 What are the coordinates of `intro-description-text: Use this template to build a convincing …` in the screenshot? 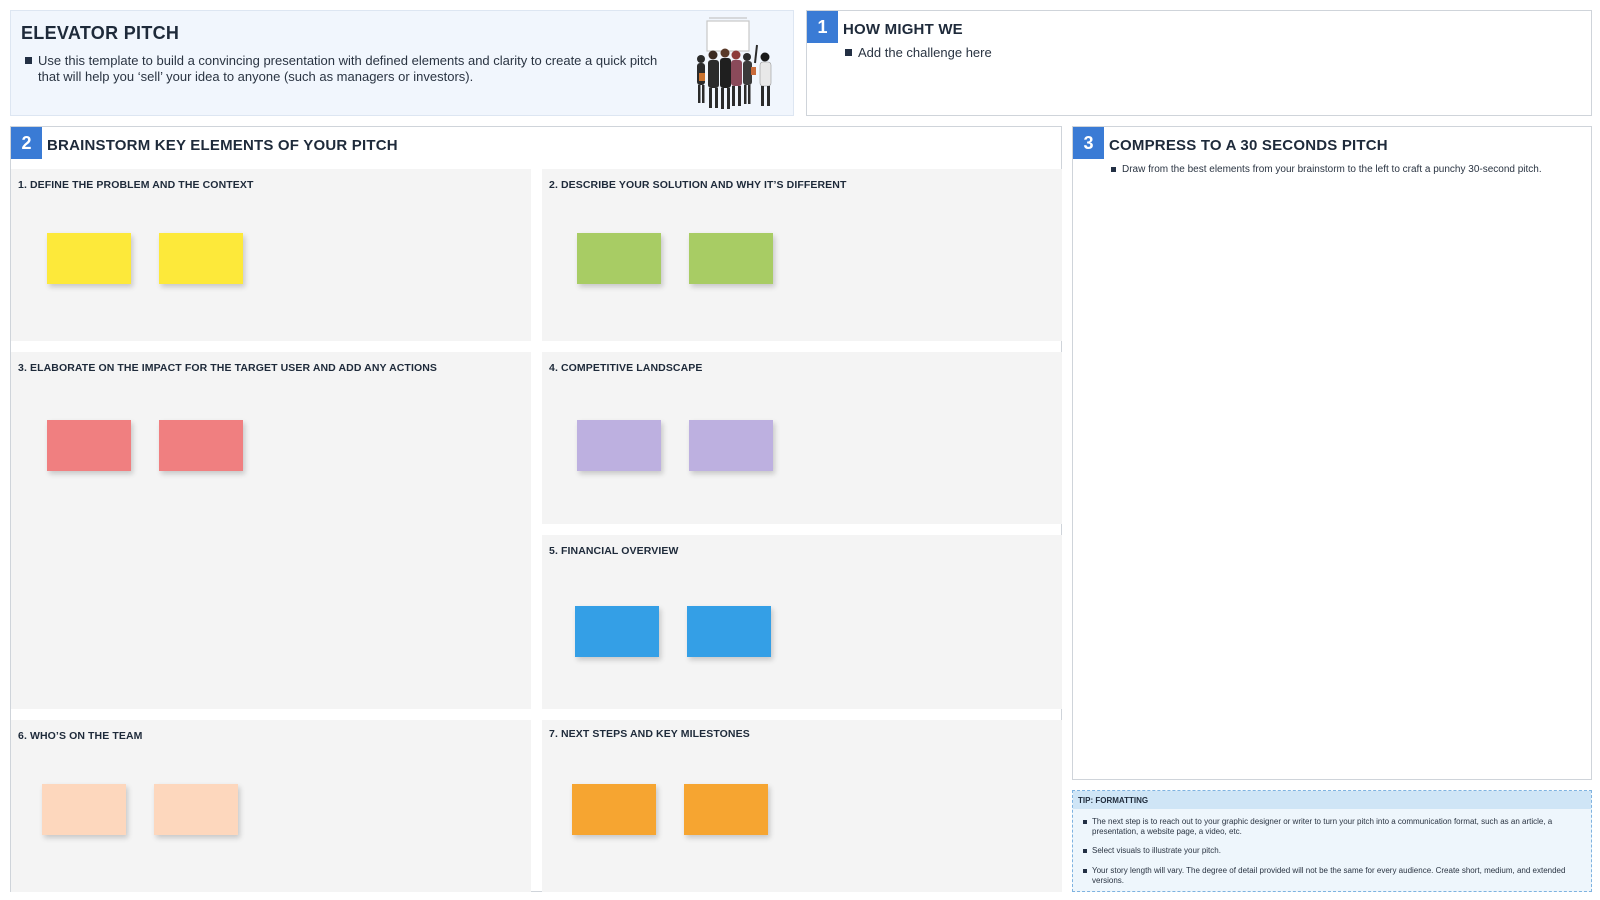 It's located at (348, 68).